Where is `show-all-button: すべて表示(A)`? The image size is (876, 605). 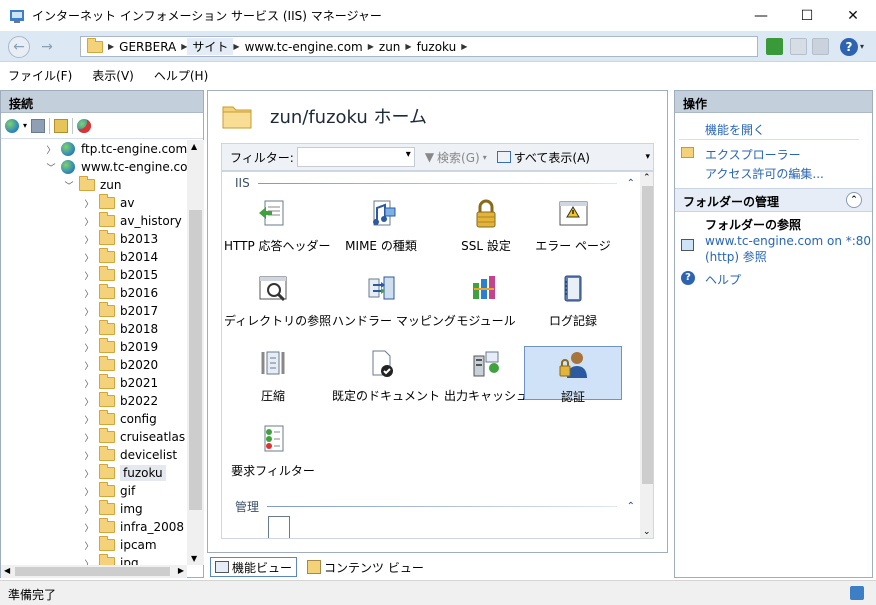 show-all-button: すべて表示(A) is located at coordinates (543, 157).